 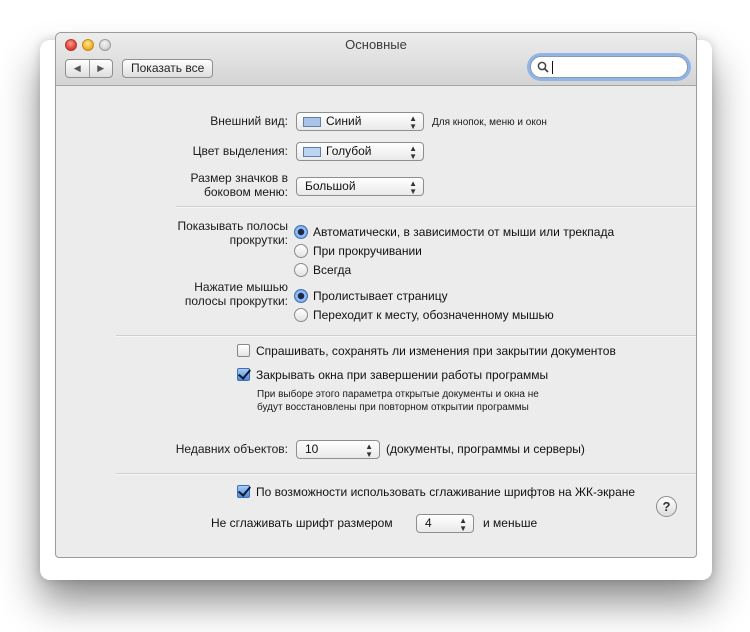 What do you see at coordinates (609, 67) in the screenshot?
I see `search-field` at bounding box center [609, 67].